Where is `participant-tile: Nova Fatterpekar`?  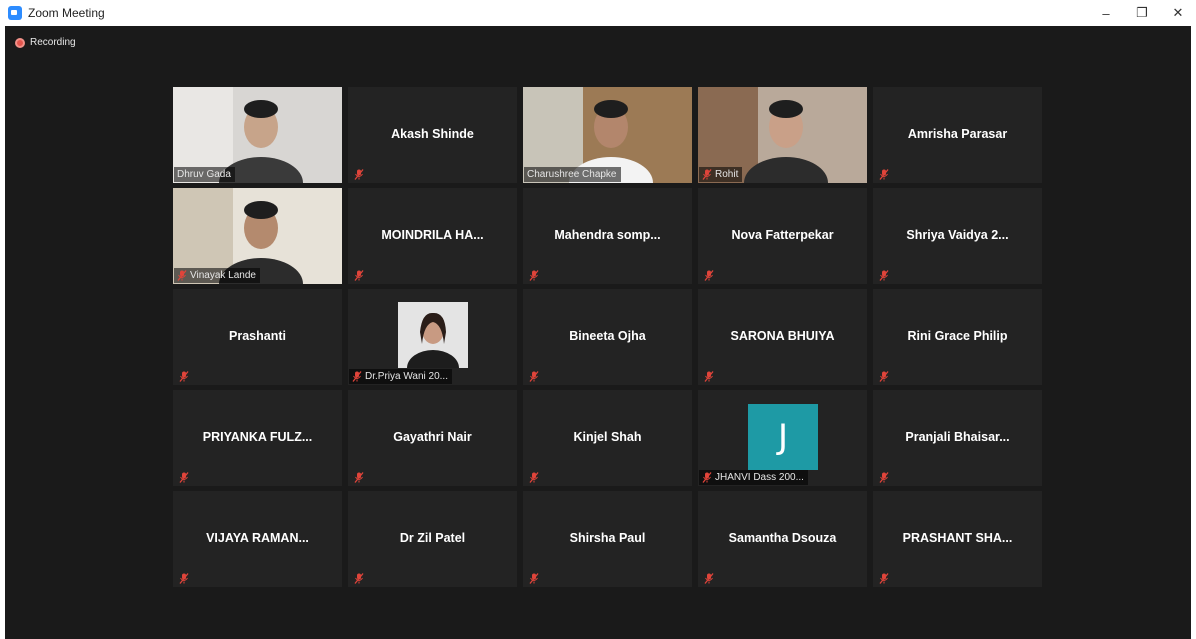 participant-tile: Nova Fatterpekar is located at coordinates (782, 236).